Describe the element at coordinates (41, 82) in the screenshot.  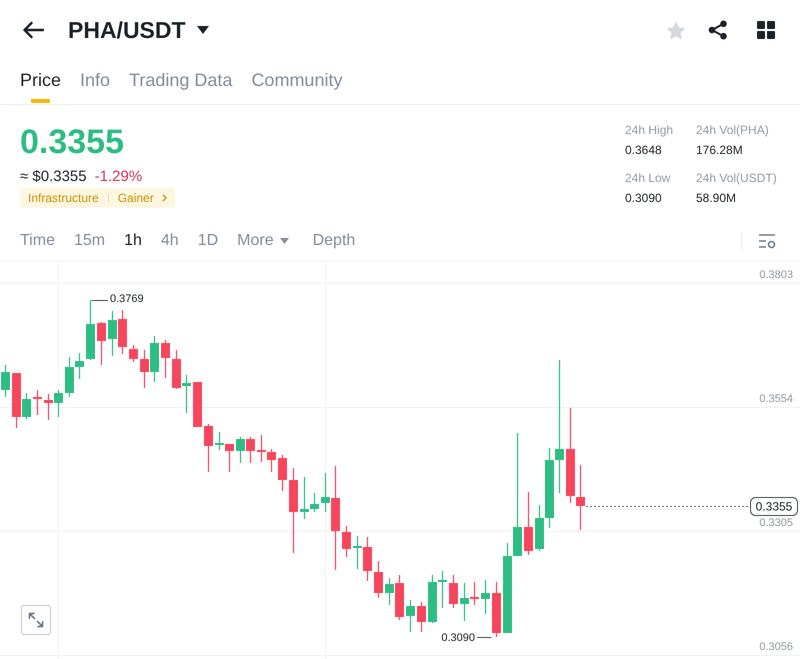
I see `tab: Price` at that location.